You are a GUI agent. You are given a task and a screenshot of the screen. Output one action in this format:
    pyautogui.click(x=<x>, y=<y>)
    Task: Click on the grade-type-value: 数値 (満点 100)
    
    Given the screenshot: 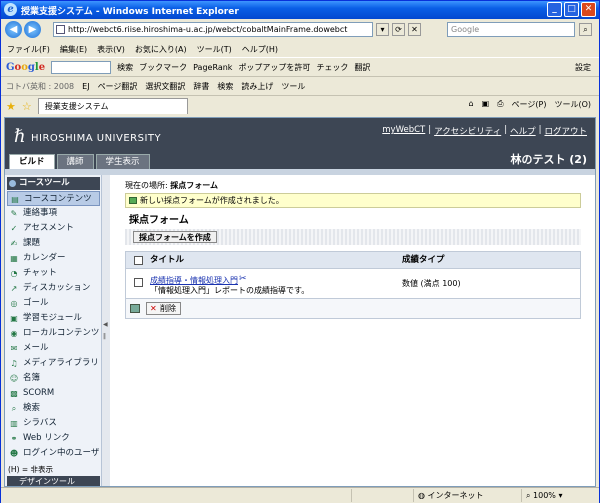 What is the action you would take?
    pyautogui.click(x=431, y=283)
    